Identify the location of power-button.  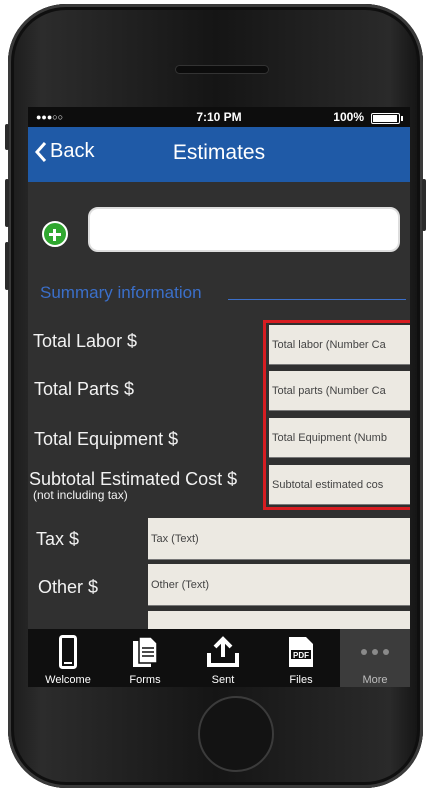
(424, 205).